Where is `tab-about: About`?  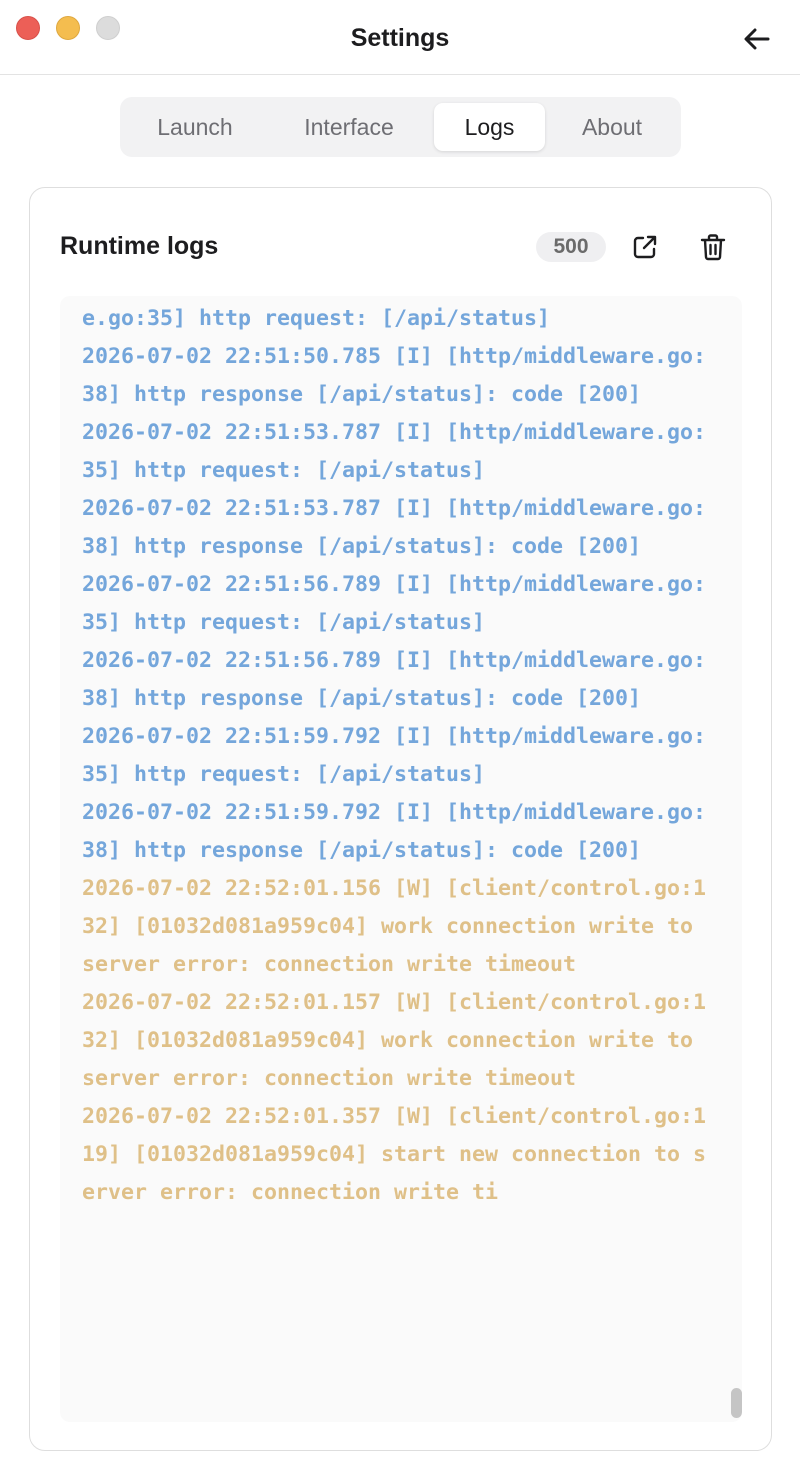 tab-about: About is located at coordinates (612, 127).